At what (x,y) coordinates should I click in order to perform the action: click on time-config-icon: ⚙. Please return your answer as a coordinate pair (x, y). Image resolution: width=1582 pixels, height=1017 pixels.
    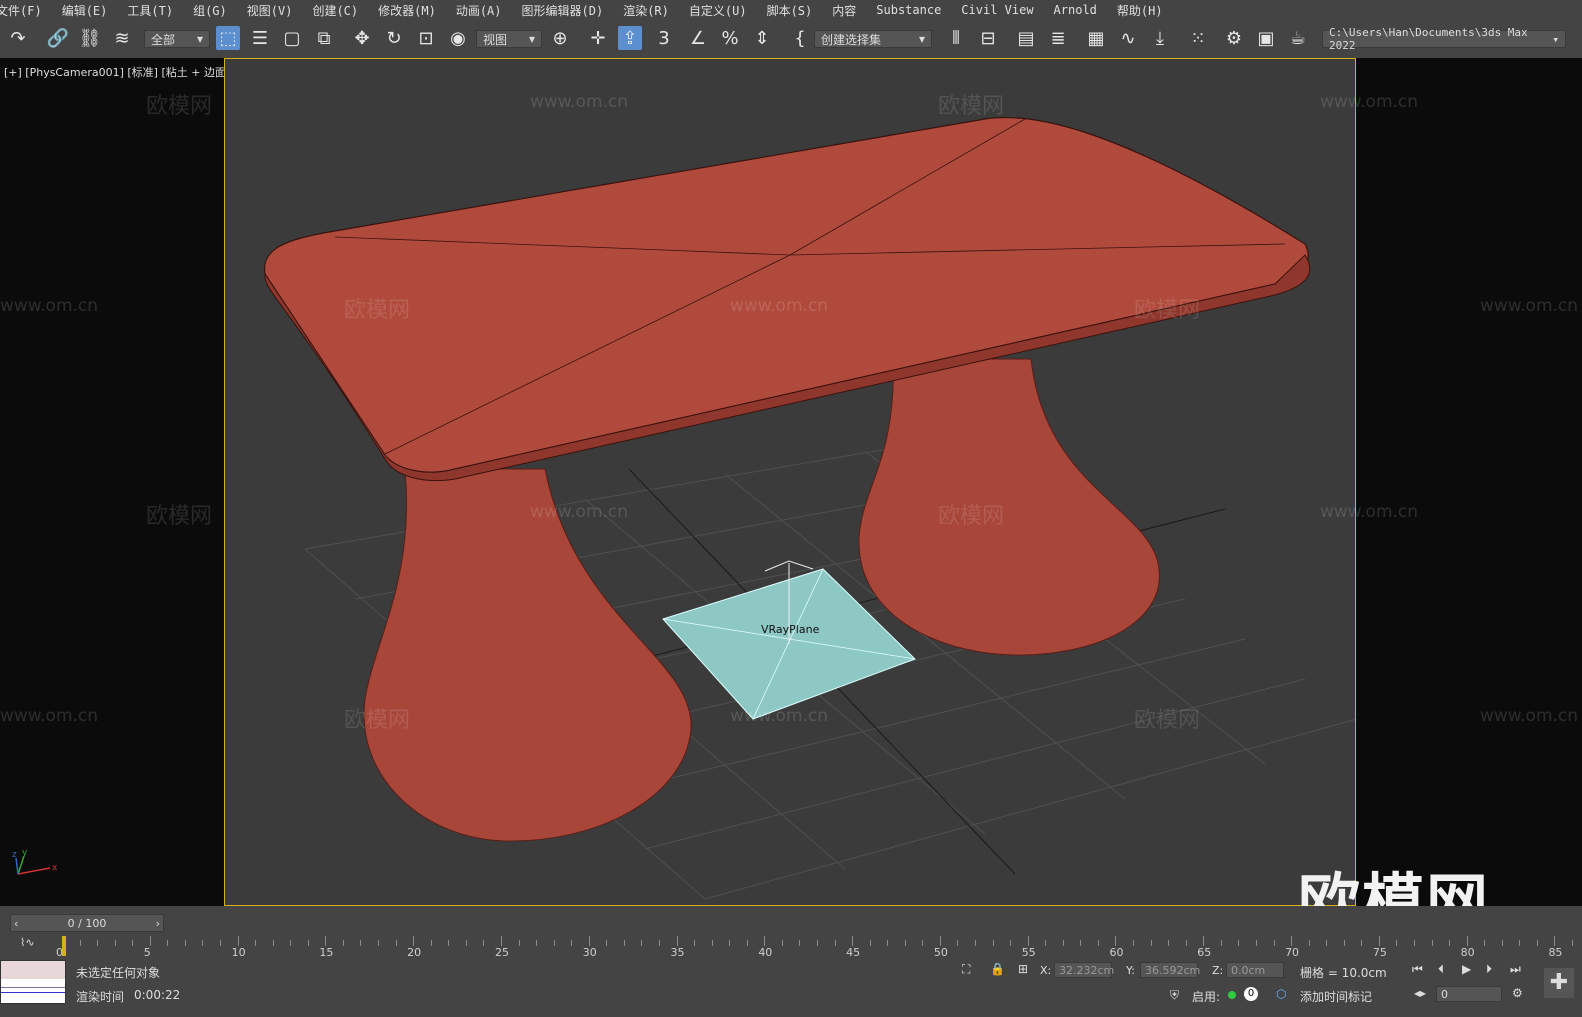
    Looking at the image, I should click on (1517, 993).